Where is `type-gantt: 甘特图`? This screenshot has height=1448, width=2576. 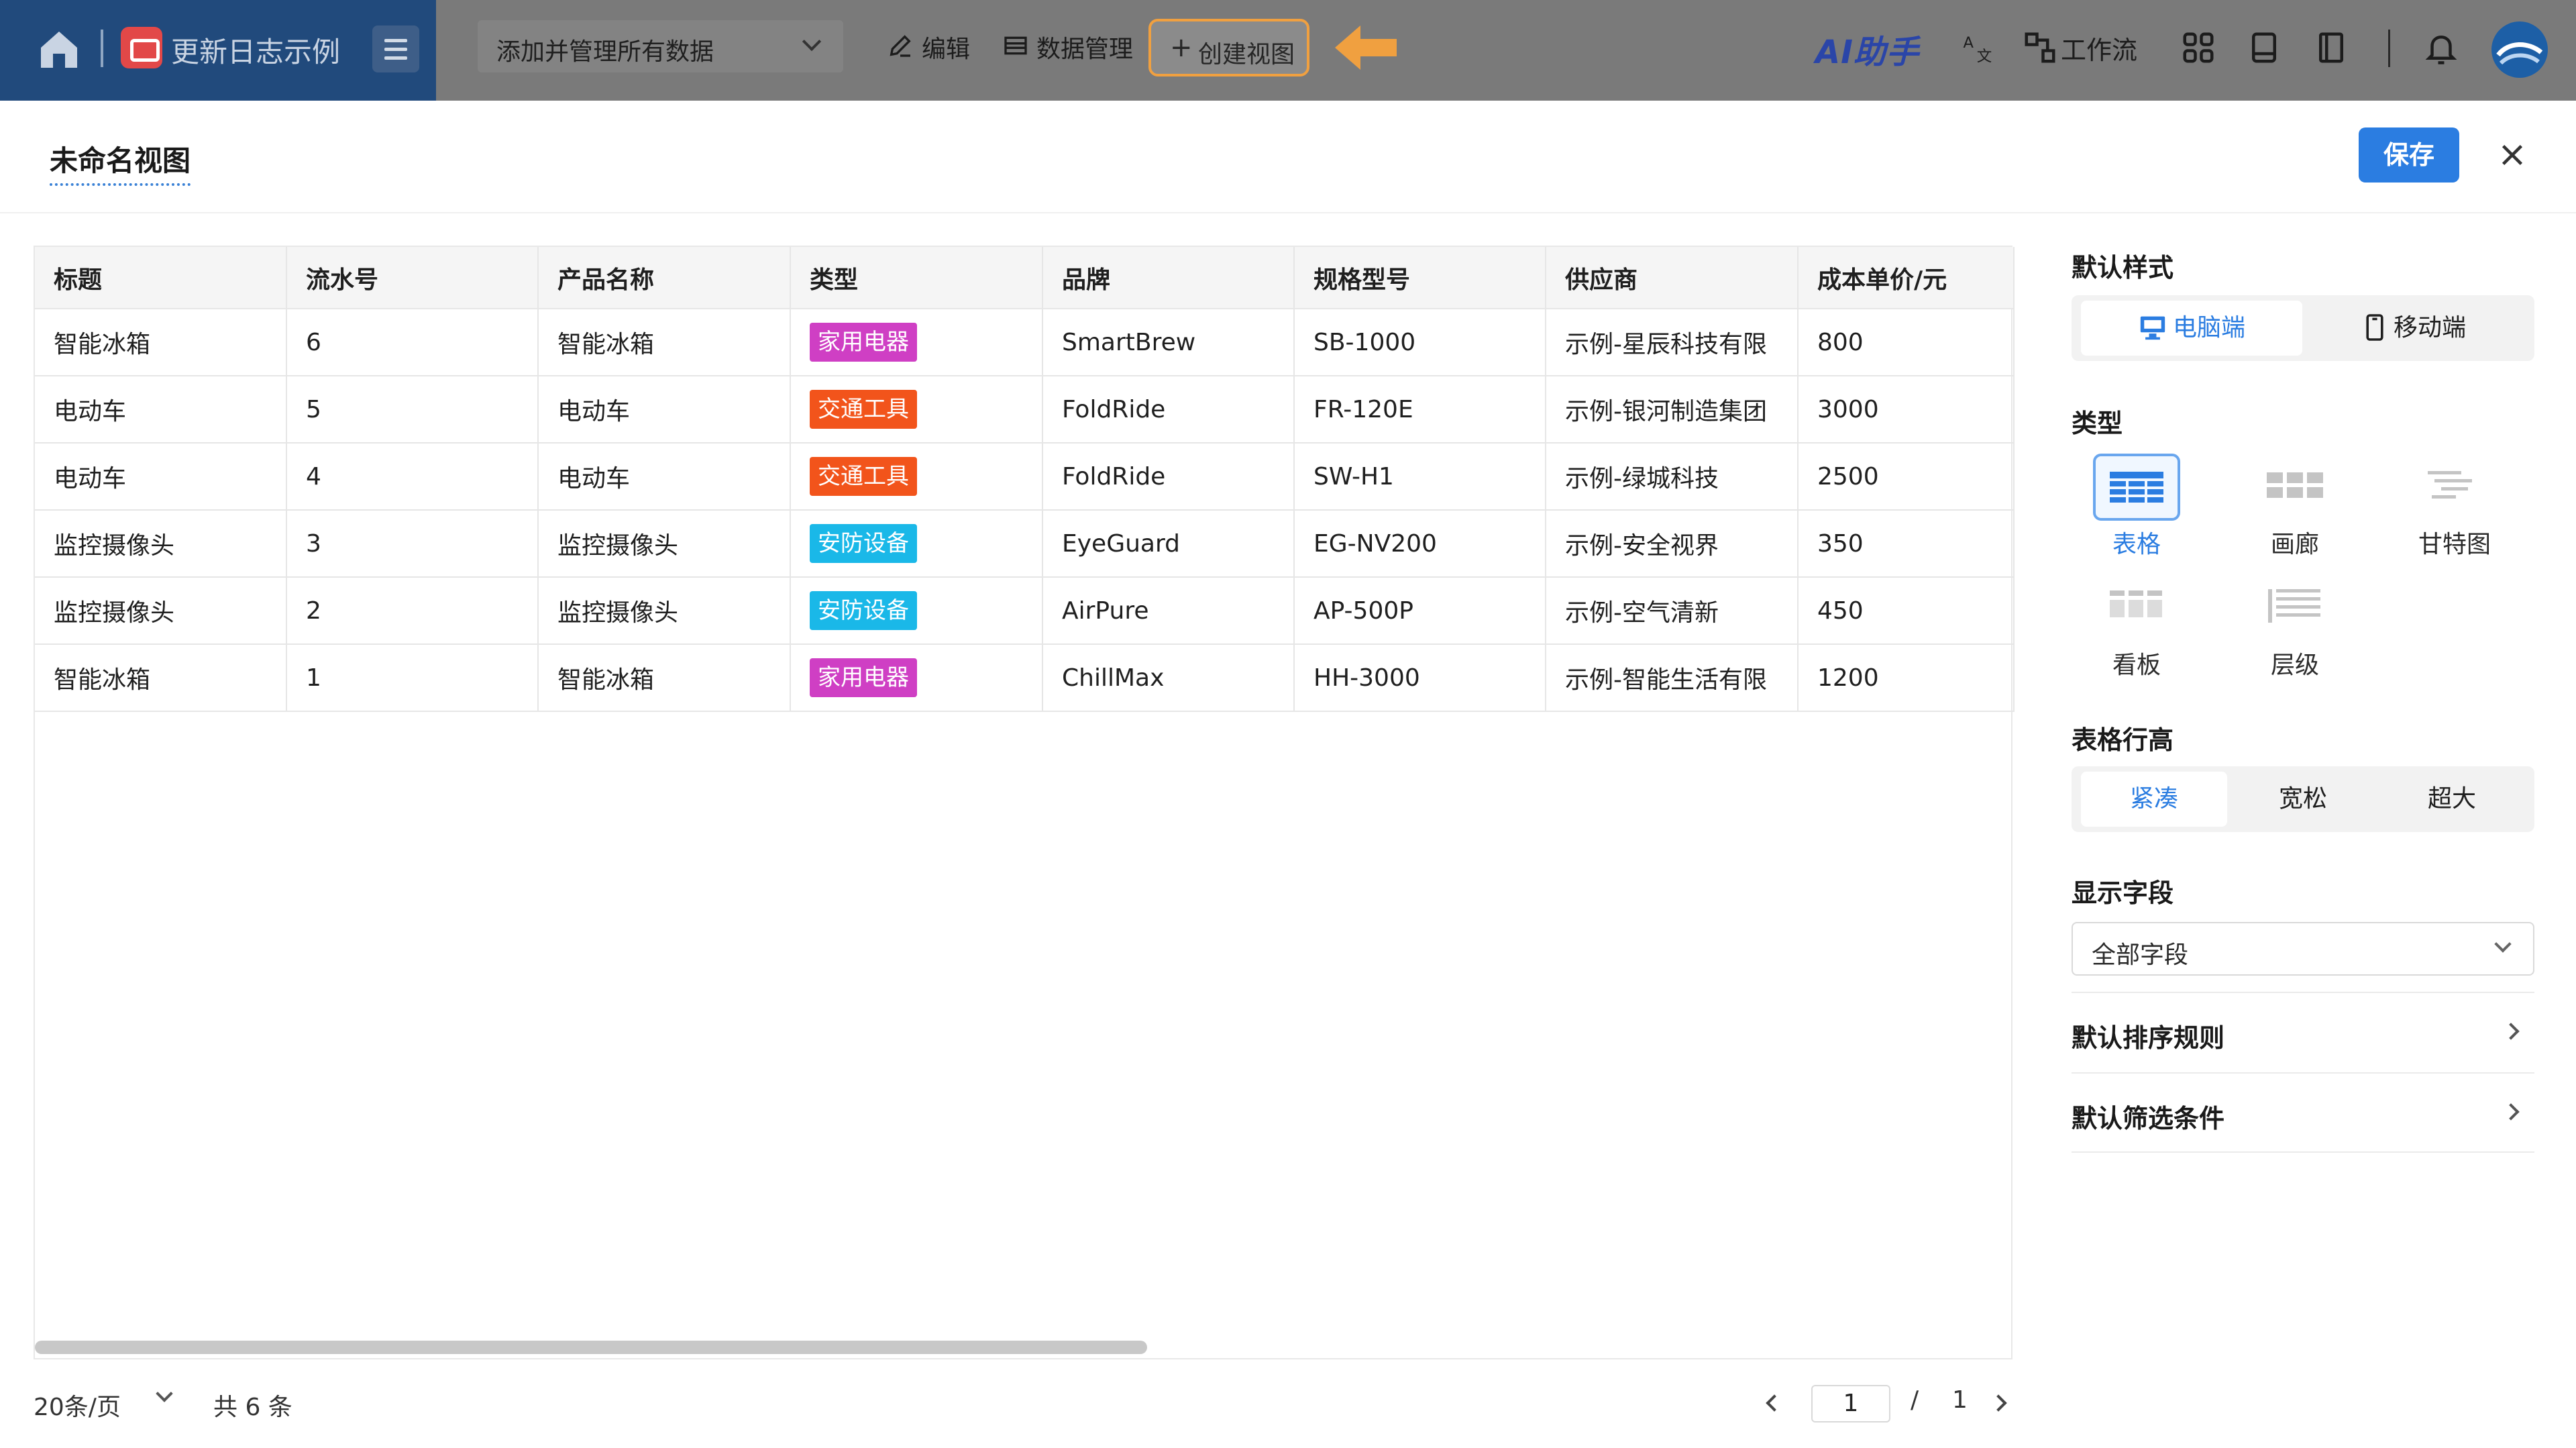 type-gantt: 甘特图 is located at coordinates (2454, 507).